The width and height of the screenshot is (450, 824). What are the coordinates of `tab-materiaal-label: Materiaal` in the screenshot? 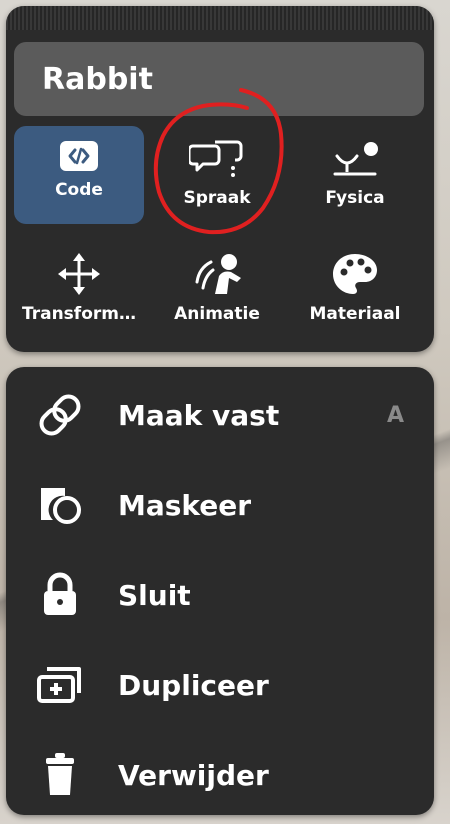 It's located at (355, 314).